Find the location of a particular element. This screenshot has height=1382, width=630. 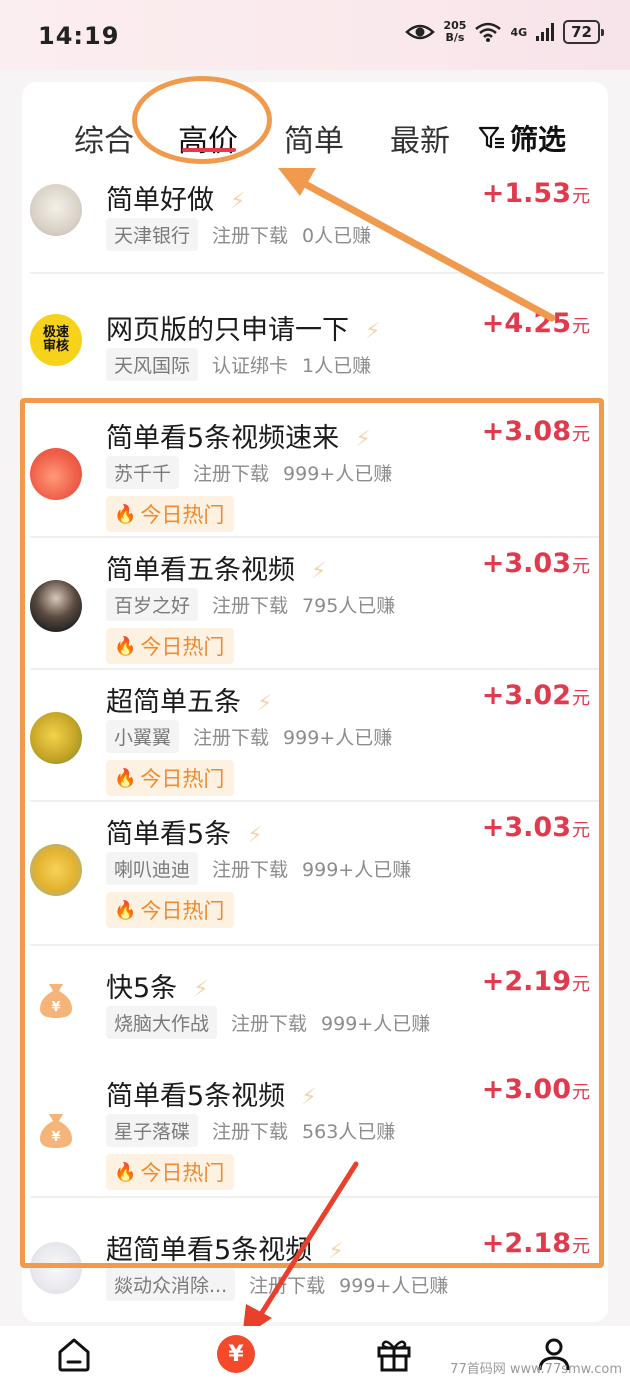

gift-icon is located at coordinates (394, 1356).